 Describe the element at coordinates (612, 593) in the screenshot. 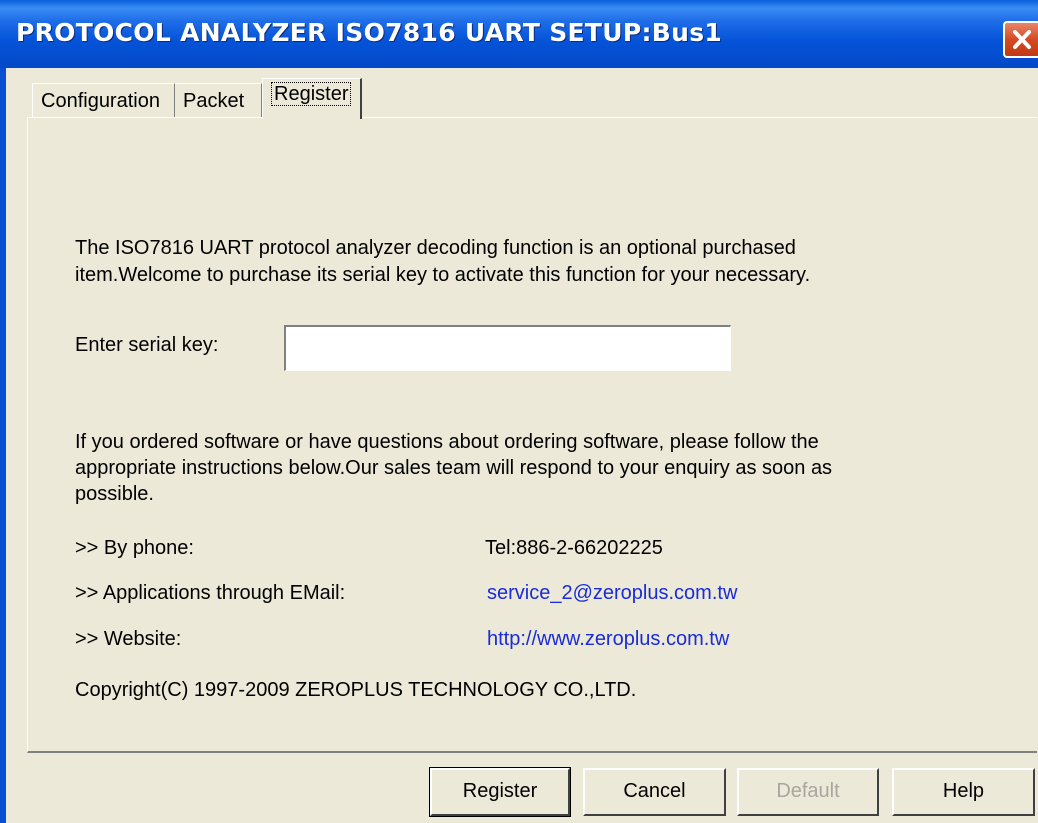

I see `email-link: service_2@zeroplus.com.tw` at that location.